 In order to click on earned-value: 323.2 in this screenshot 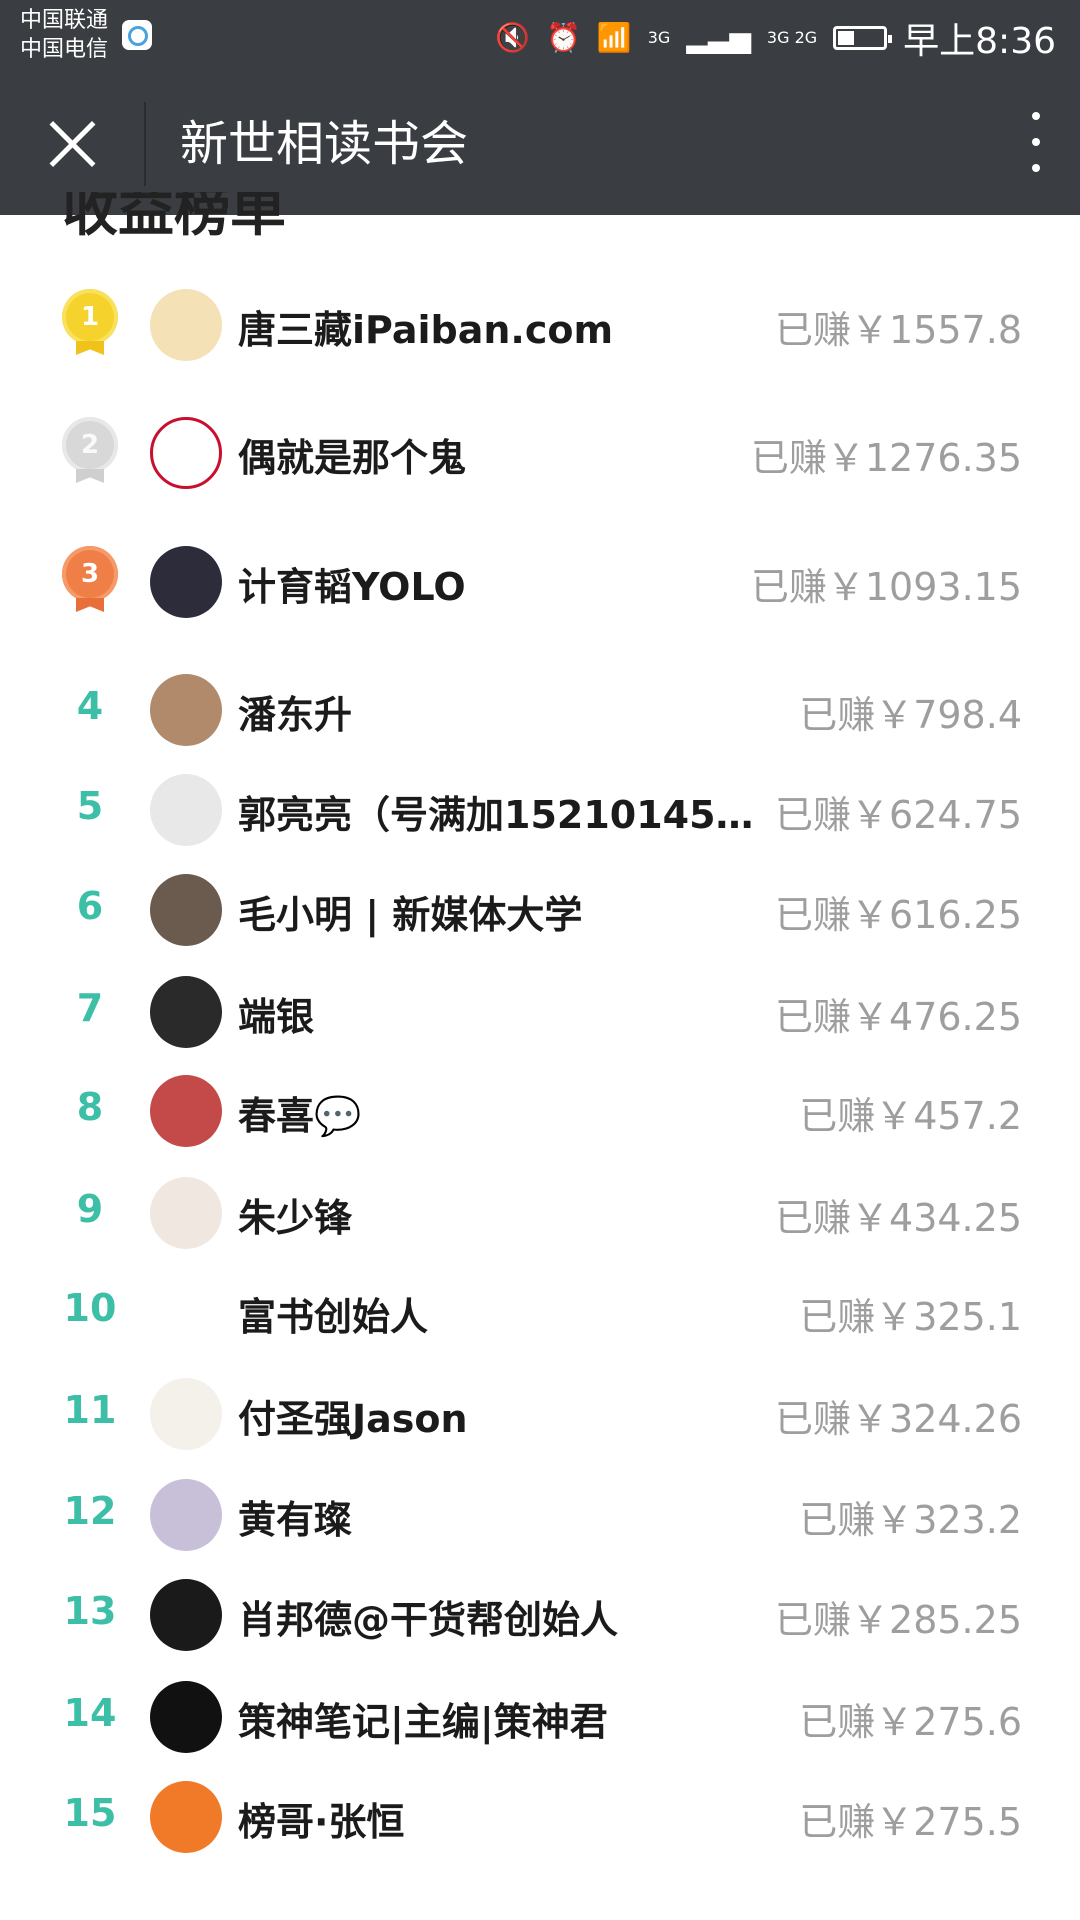, I will do `click(967, 1520)`.